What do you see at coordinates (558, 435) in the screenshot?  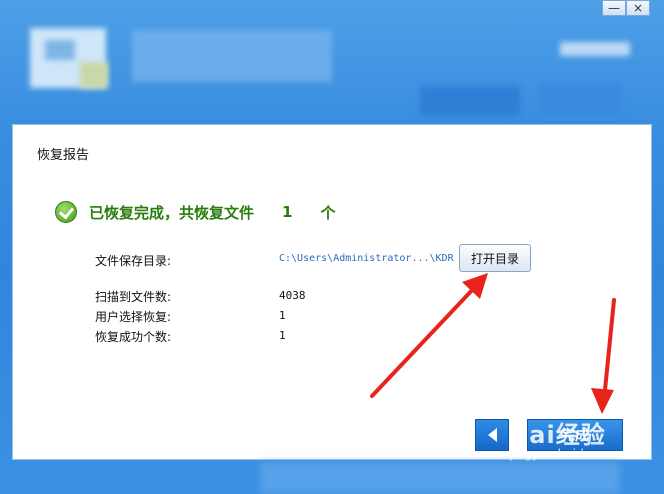 I see `watermark-logo: Bai经验` at bounding box center [558, 435].